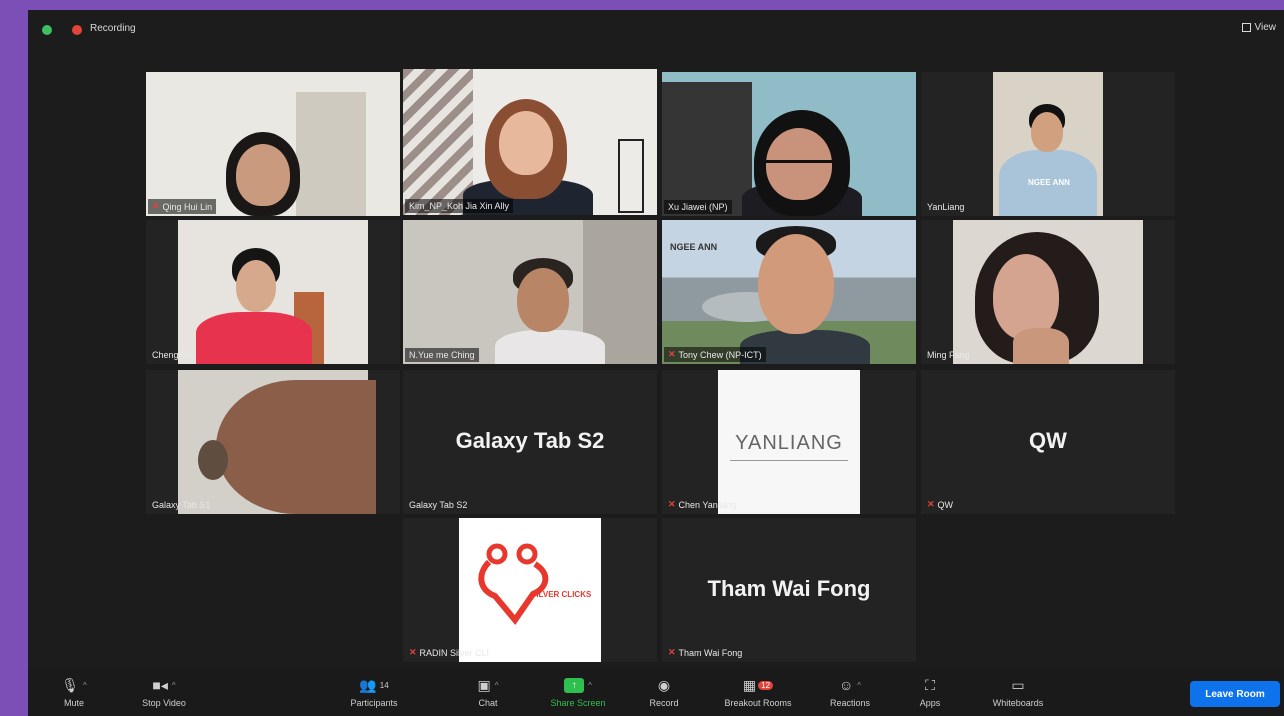 The height and width of the screenshot is (716, 1284). I want to click on participant-name-tag: ✕ Qing Hui Lin, so click(182, 206).